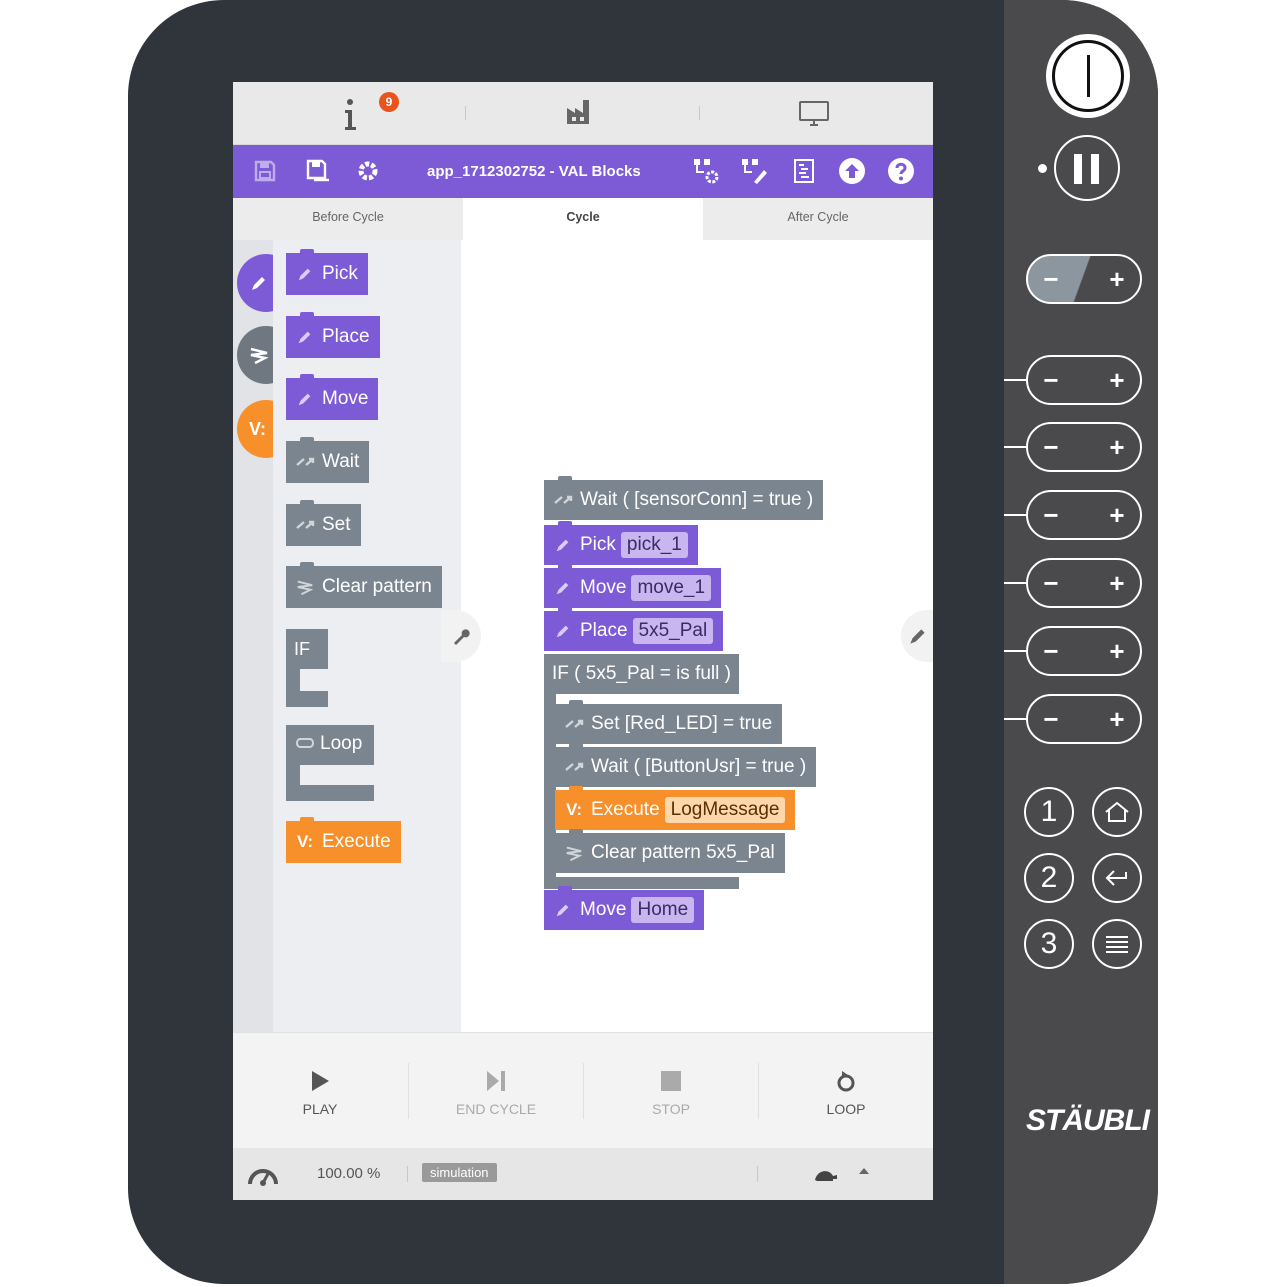  I want to click on palette-pick-block: Pick, so click(327, 272).